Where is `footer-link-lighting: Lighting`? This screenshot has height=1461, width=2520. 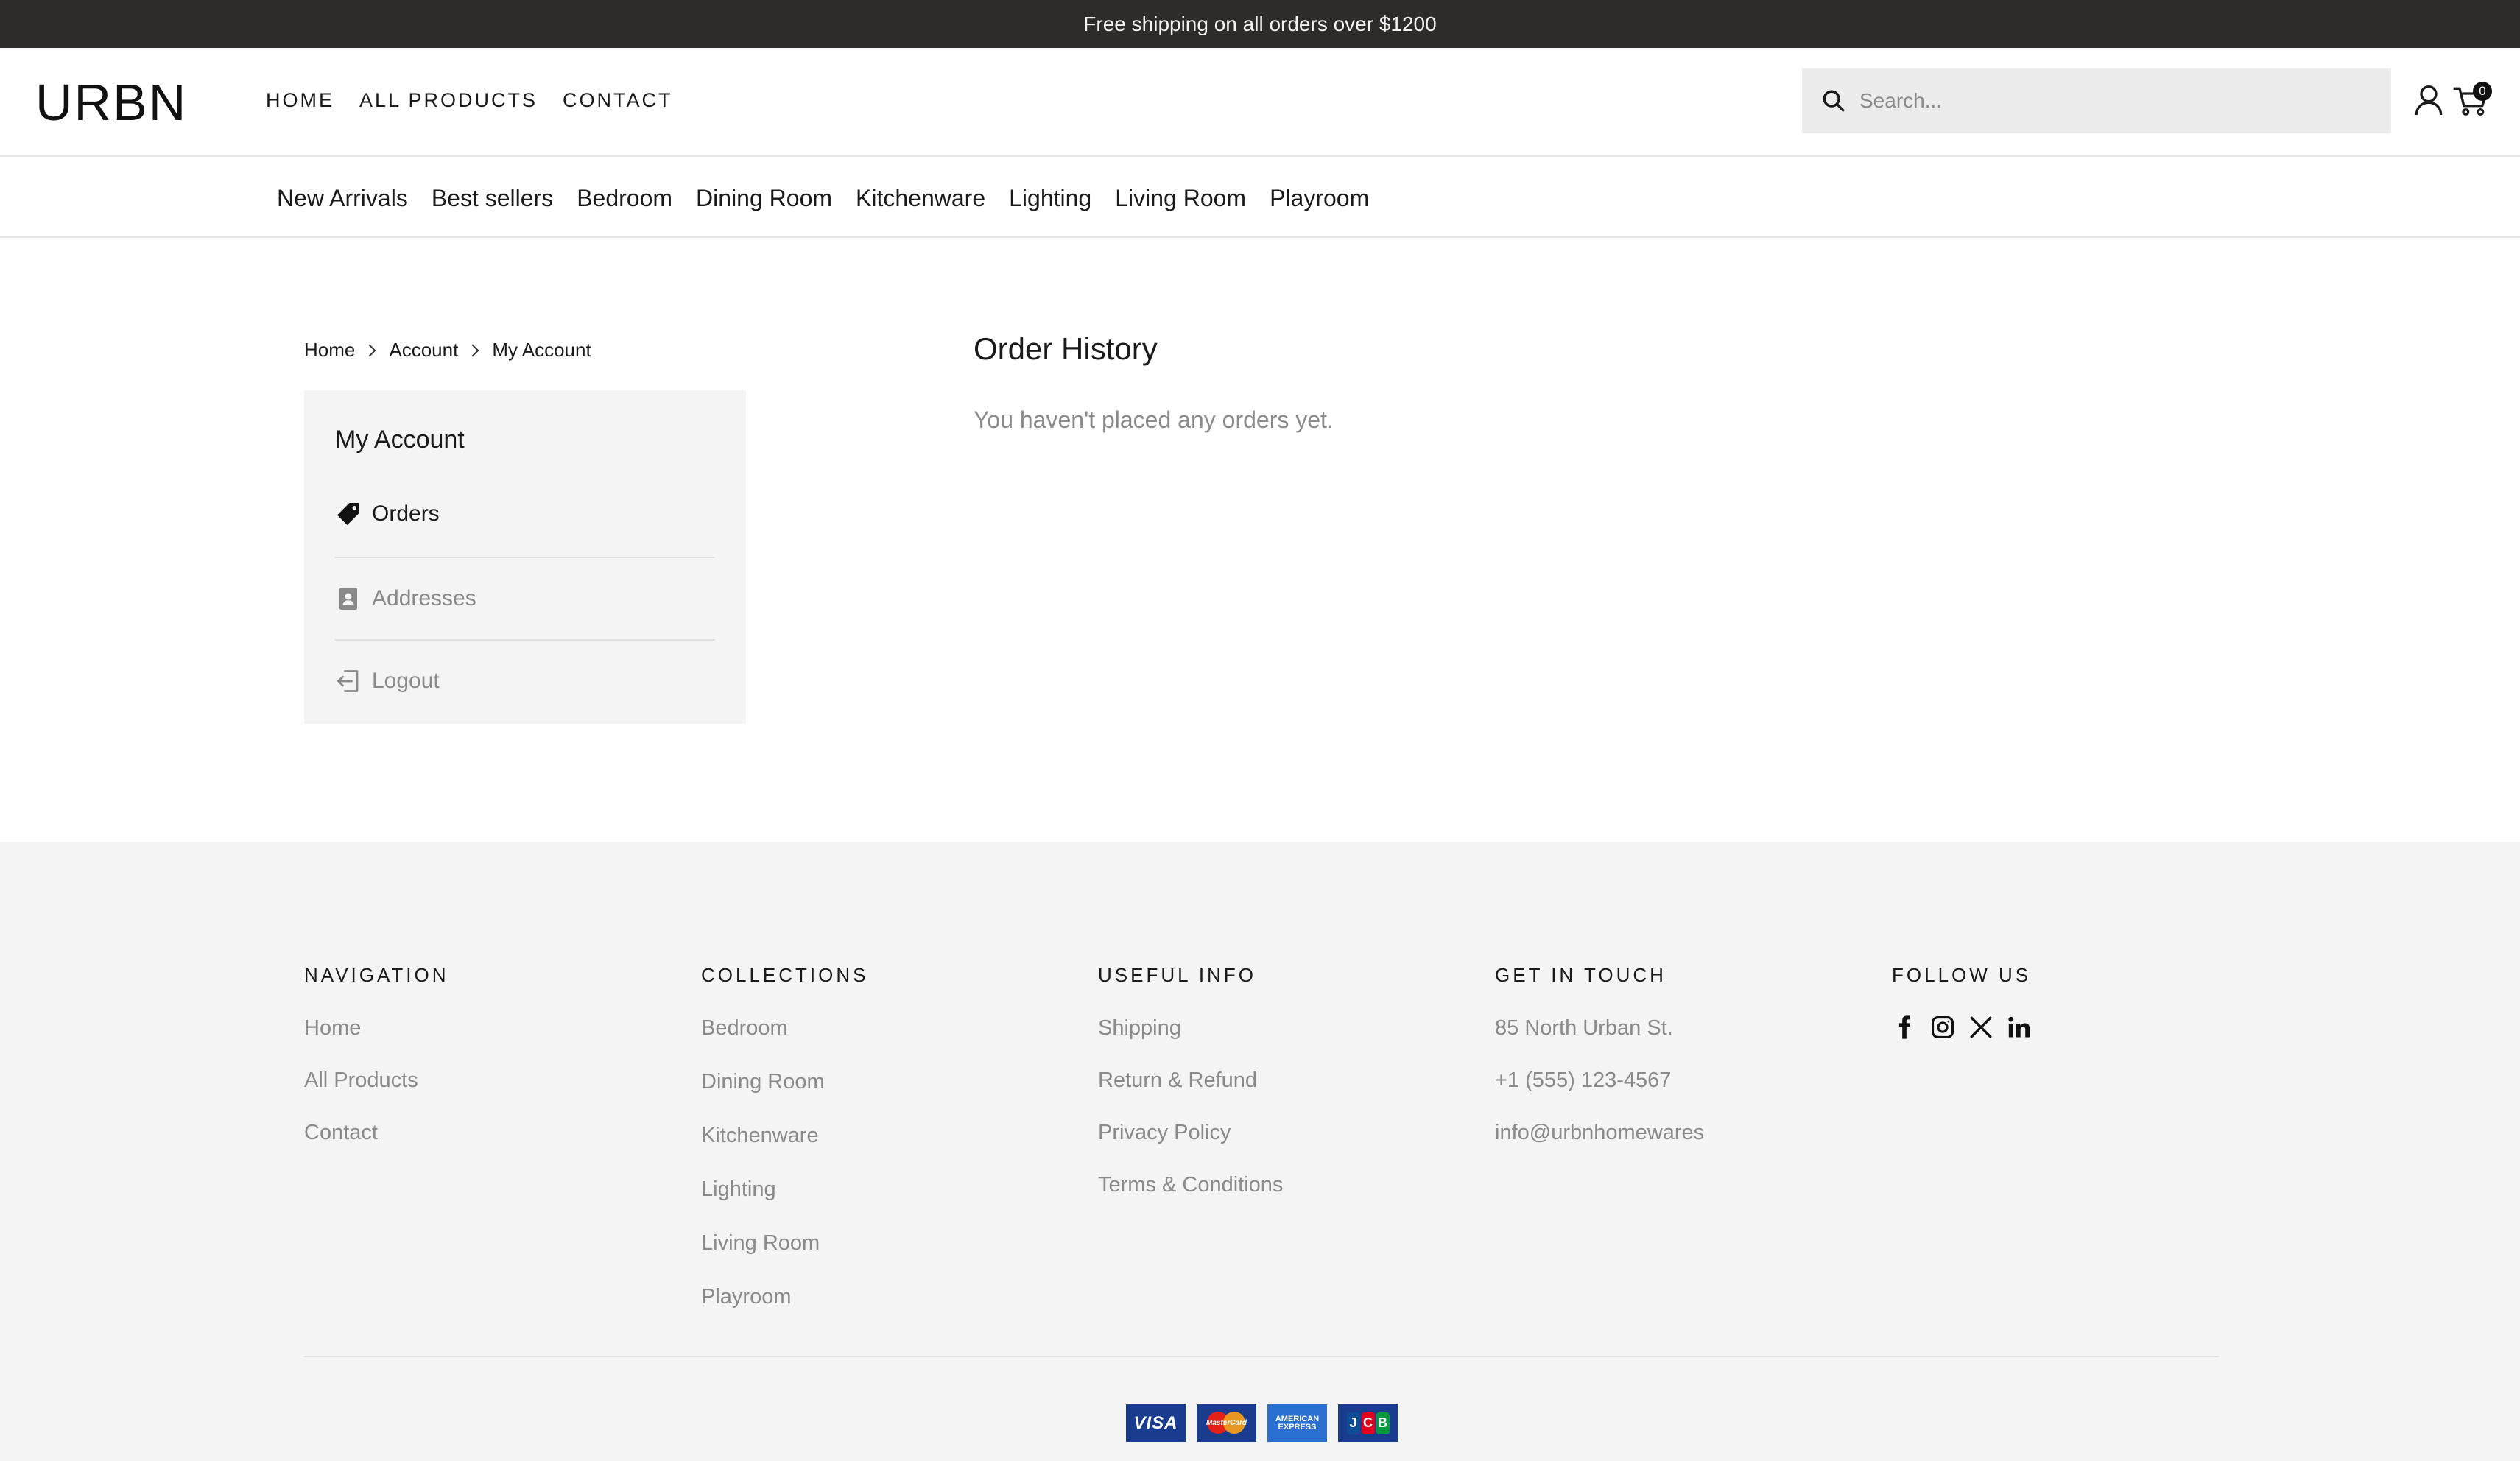
footer-link-lighting: Lighting is located at coordinates (785, 1189).